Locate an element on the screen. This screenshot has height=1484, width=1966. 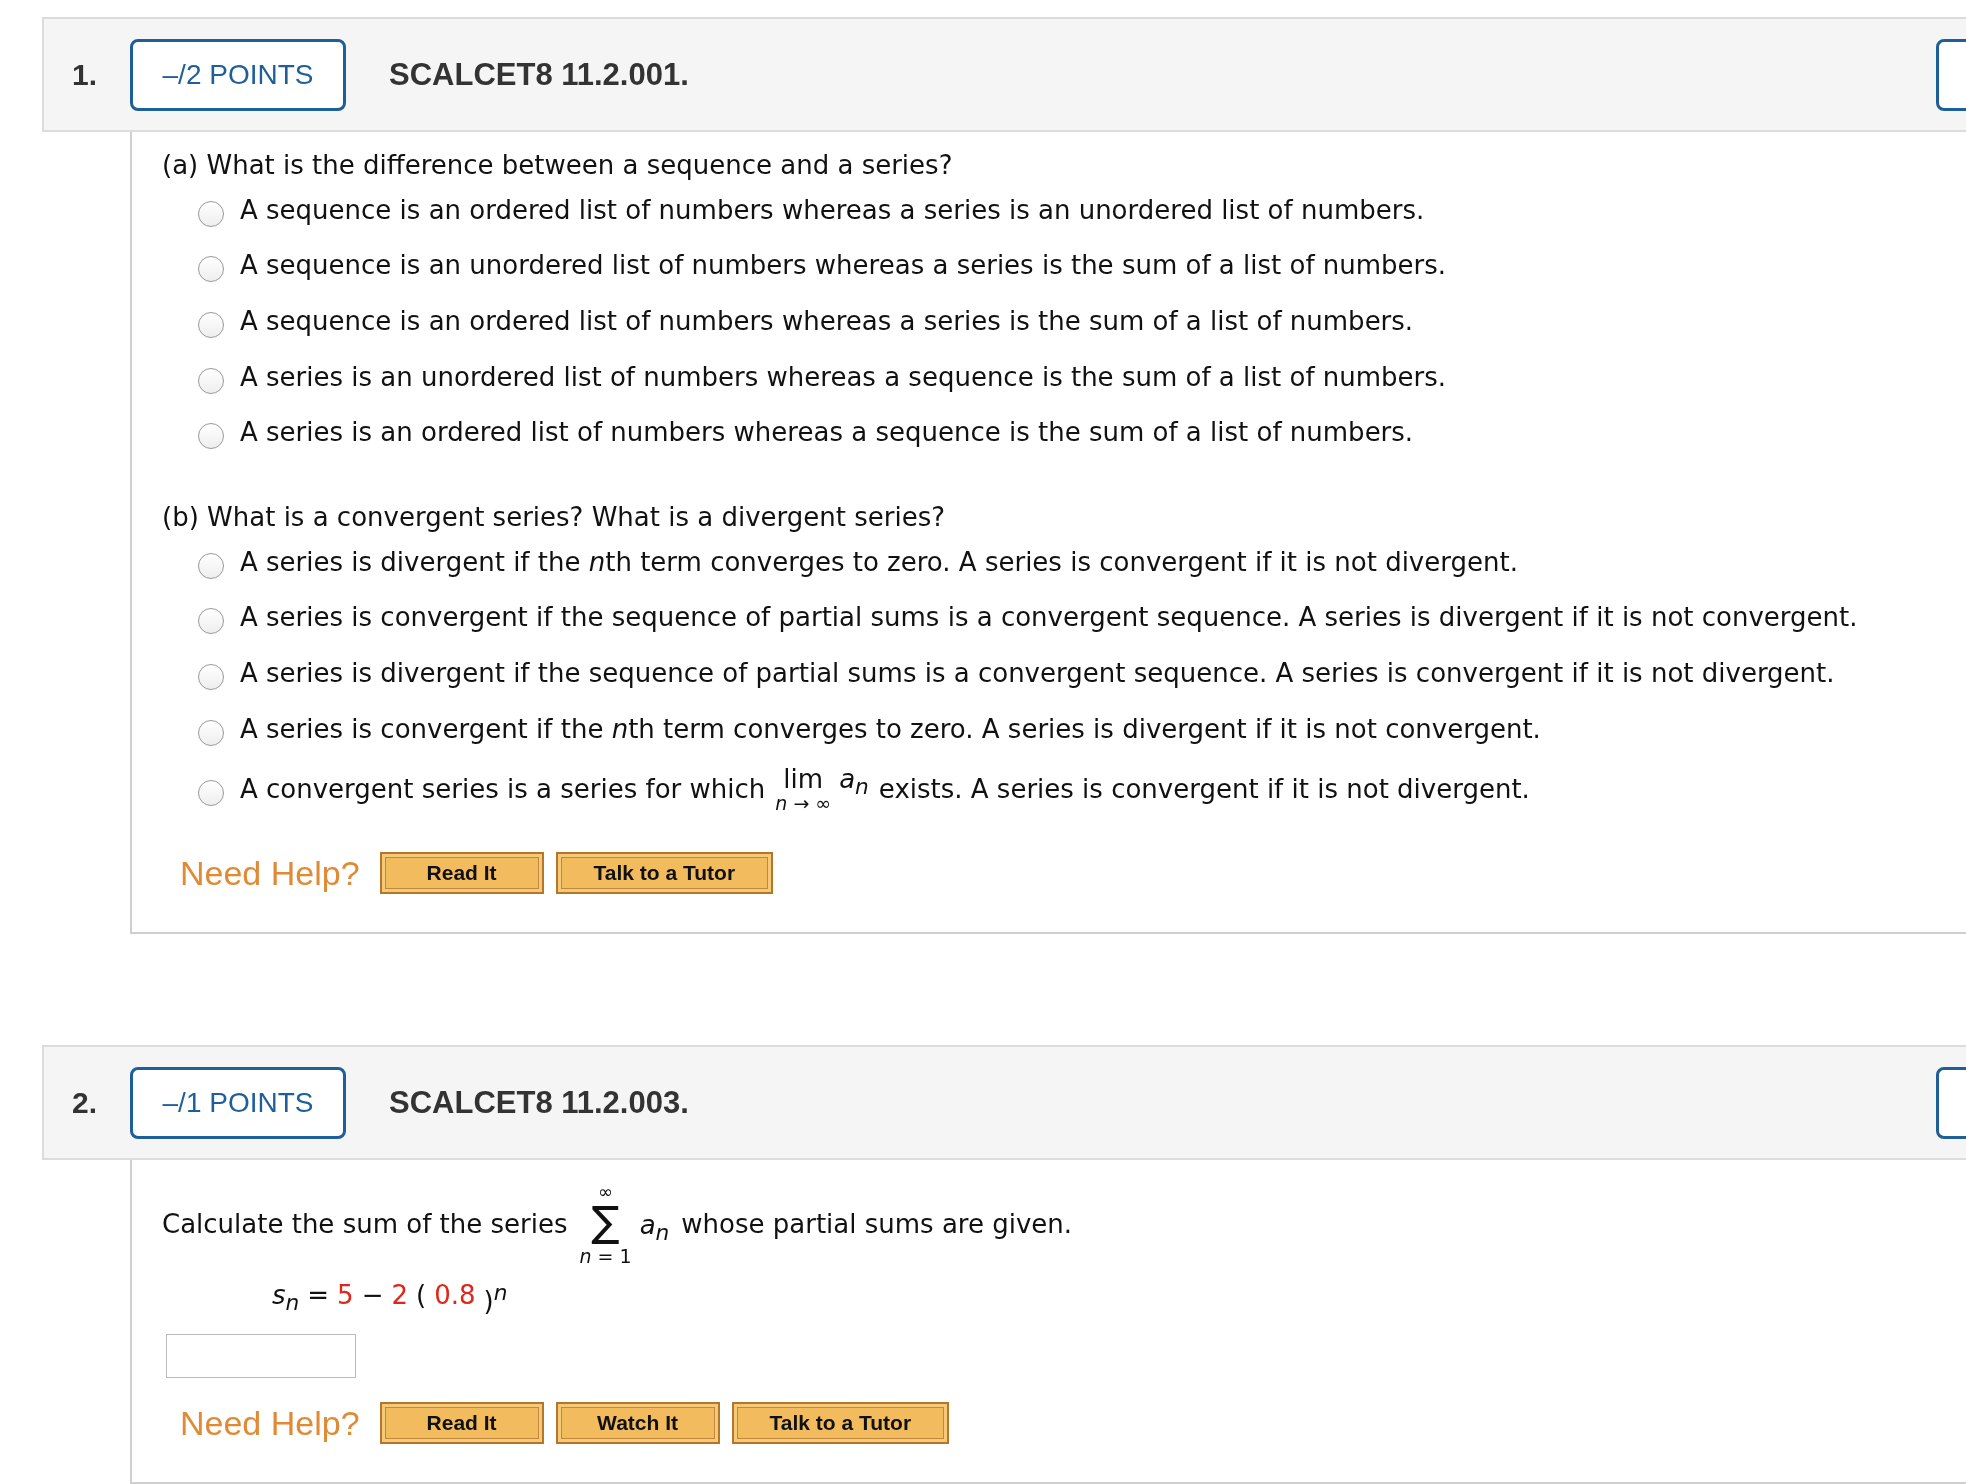
question-text: Calculate the sum of the series is located at coordinates (365, 1224).